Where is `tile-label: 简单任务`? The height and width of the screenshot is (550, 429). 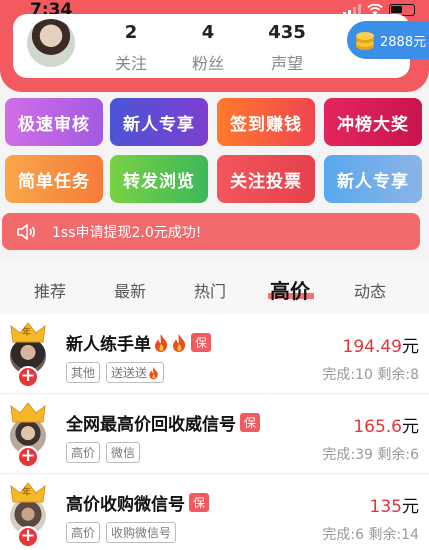 tile-label: 简单任务 is located at coordinates (54, 181).